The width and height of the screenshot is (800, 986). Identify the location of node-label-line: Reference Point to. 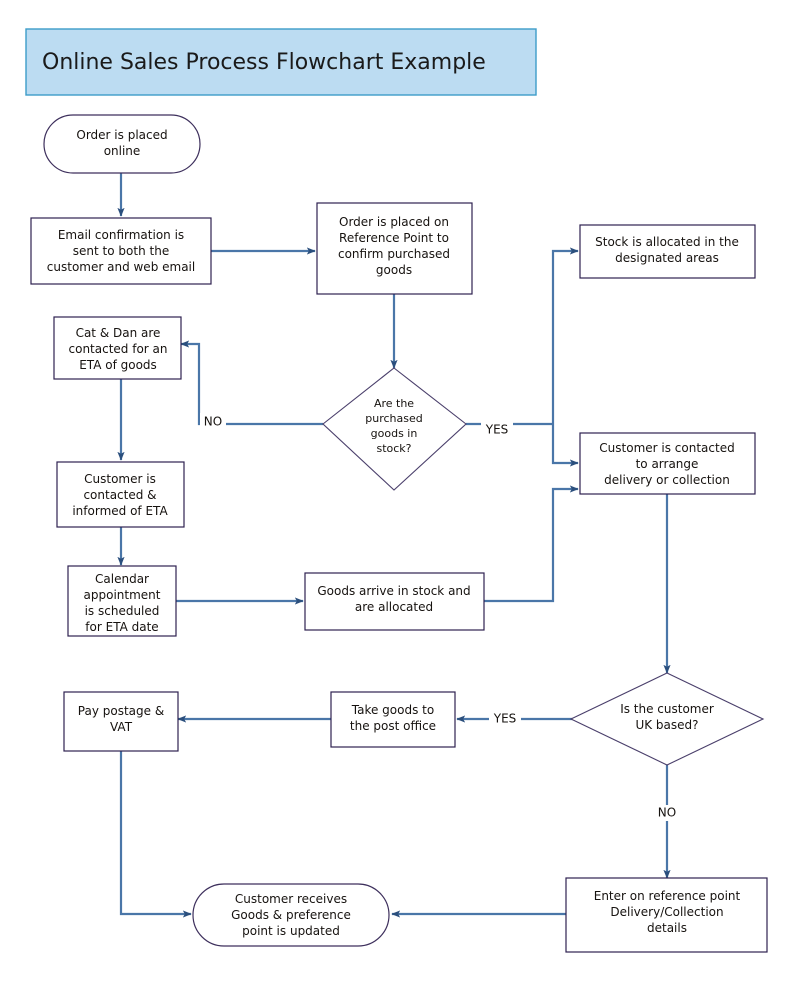
(394, 238).